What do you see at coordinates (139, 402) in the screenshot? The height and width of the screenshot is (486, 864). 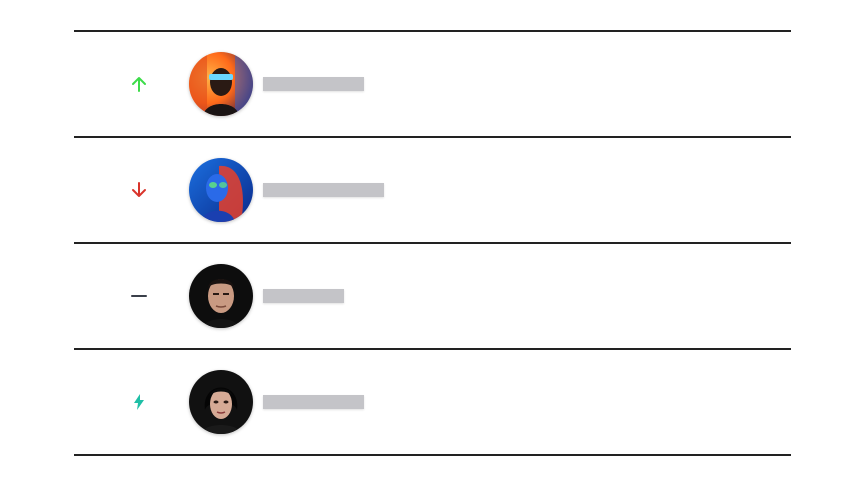 I see `lightning-icon` at bounding box center [139, 402].